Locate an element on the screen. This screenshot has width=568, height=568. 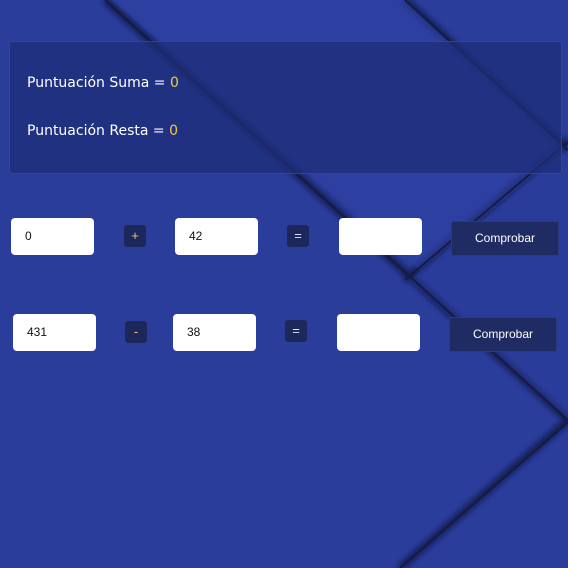
subtraction-equals-sign: = is located at coordinates (296, 331).